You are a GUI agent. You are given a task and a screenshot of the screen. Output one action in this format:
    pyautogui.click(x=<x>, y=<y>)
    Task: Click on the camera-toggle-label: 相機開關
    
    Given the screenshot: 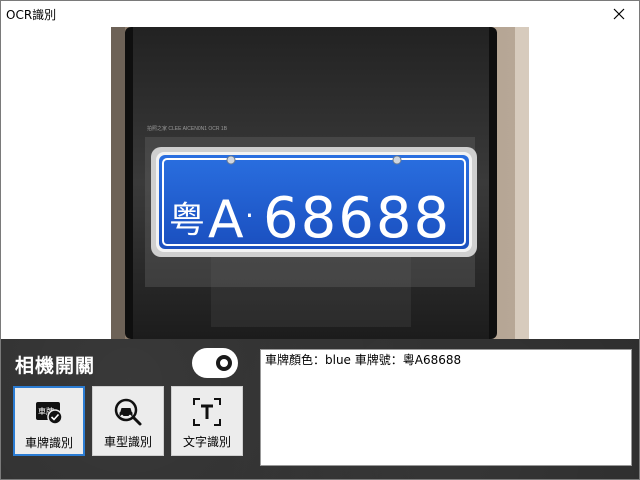 What is the action you would take?
    pyautogui.click(x=55, y=366)
    